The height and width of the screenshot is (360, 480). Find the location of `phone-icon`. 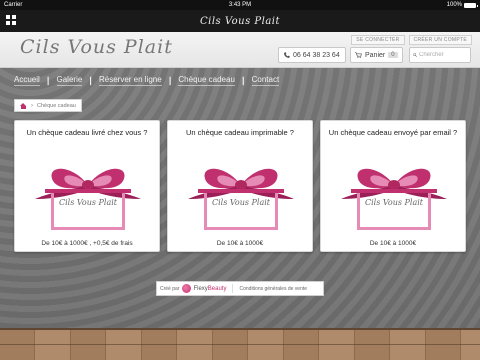

phone-icon is located at coordinates (287, 55).